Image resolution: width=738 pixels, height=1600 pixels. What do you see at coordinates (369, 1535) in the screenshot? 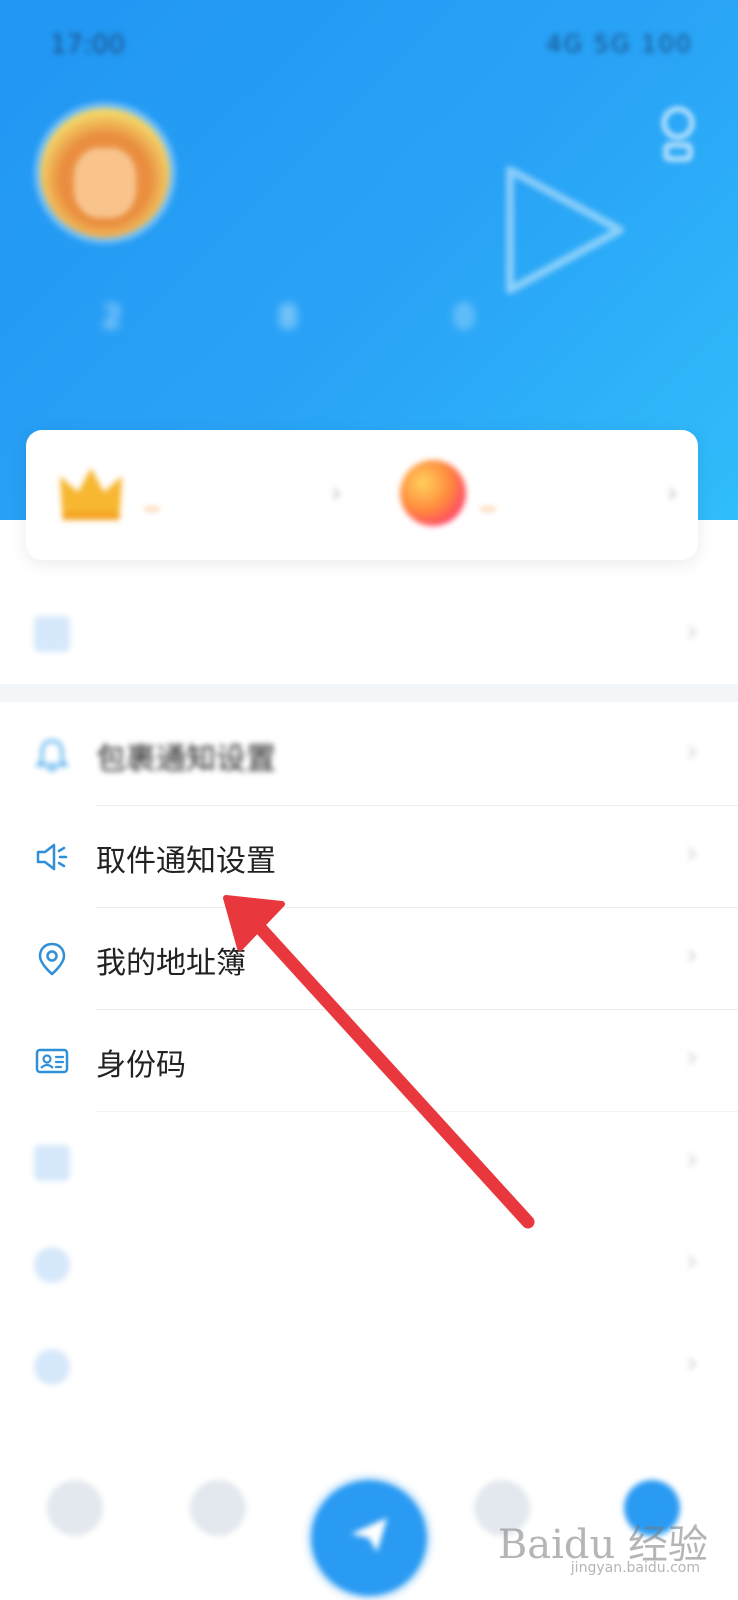
I see `send-icon` at bounding box center [369, 1535].